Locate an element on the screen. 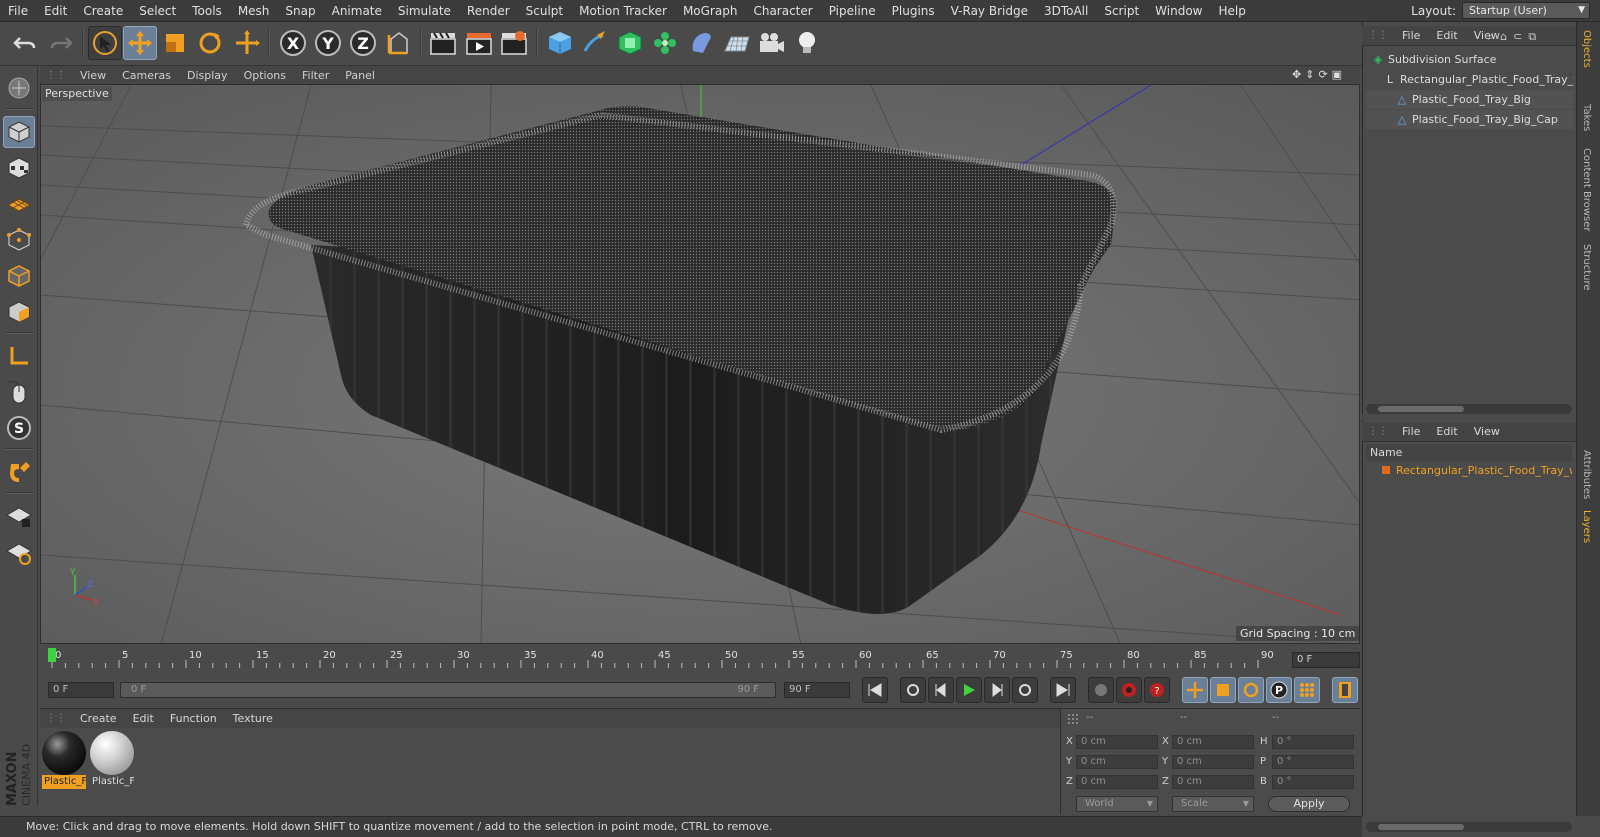  orbit-icon: ⟳ is located at coordinates (1322, 74).